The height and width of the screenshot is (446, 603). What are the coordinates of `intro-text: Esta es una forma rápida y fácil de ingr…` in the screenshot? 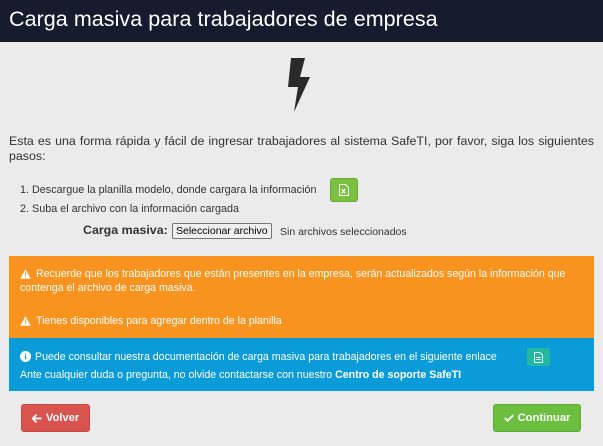 It's located at (301, 148).